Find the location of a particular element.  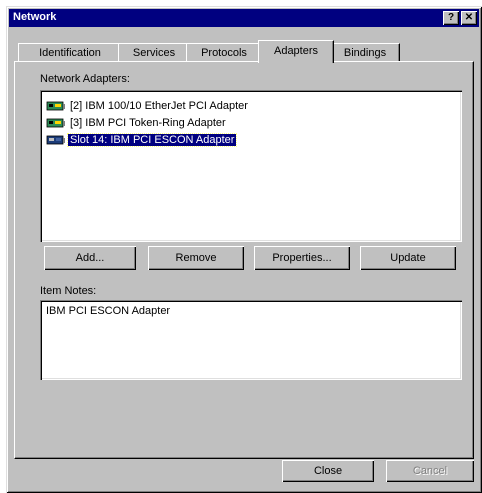

adapter-label: [3] IBM PCI Token-Ring Adapter is located at coordinates (148, 123).